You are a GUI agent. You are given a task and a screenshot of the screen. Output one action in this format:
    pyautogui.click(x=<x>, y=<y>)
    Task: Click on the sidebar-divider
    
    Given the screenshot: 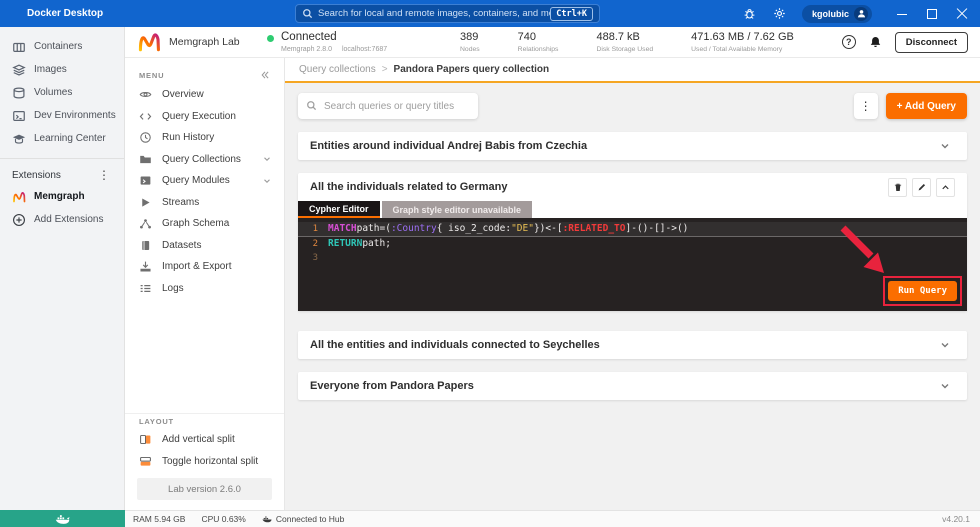 What is the action you would take?
    pyautogui.click(x=62, y=158)
    